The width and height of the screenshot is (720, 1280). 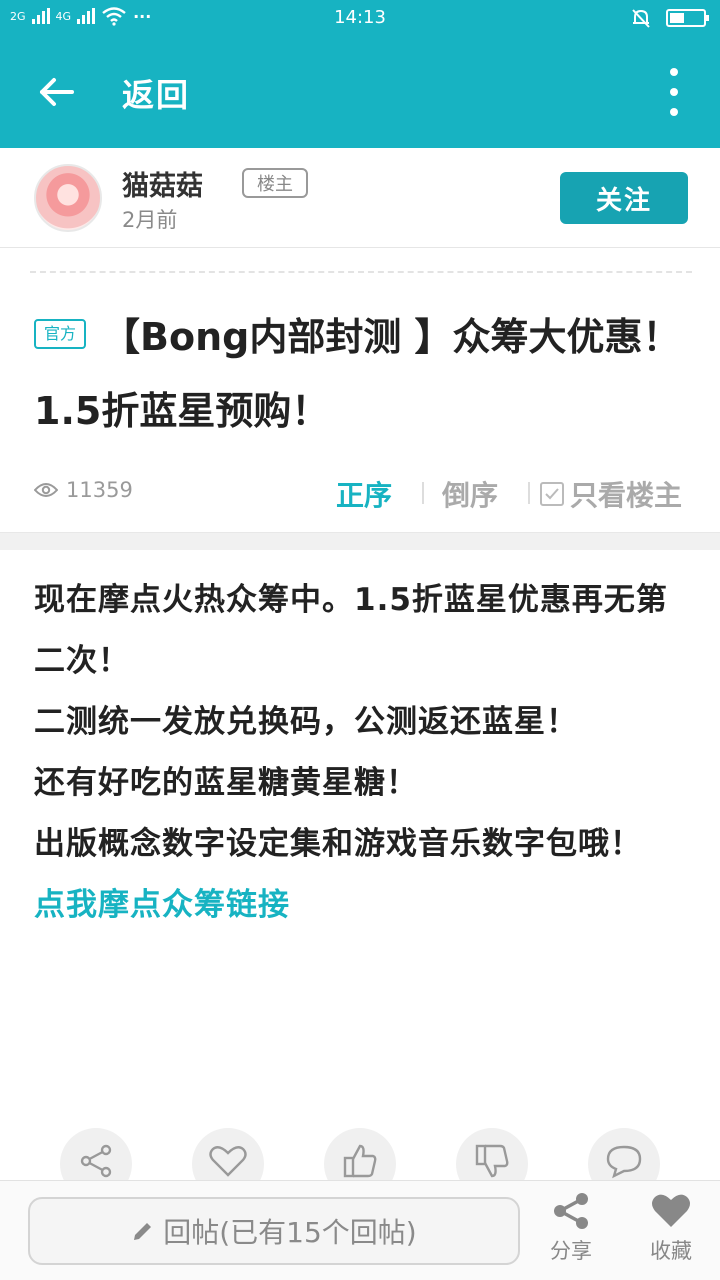 I want to click on owner-badge: 楼主, so click(x=275, y=183).